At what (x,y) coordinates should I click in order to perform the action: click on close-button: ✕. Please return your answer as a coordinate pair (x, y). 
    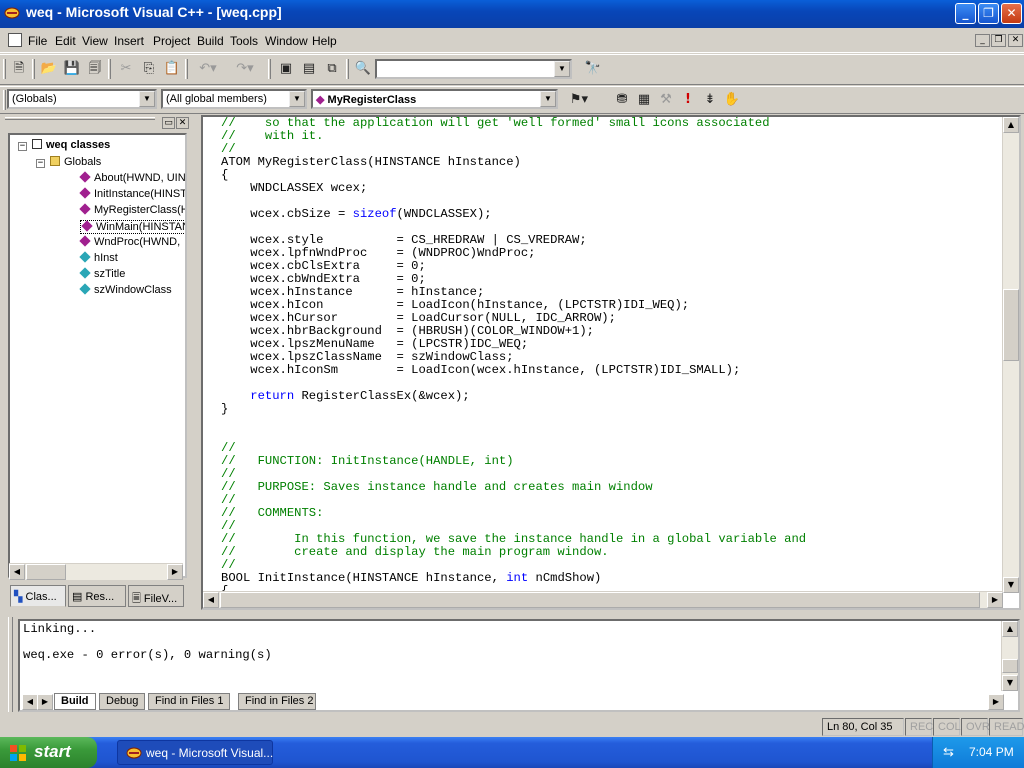
    Looking at the image, I should click on (1011, 13).